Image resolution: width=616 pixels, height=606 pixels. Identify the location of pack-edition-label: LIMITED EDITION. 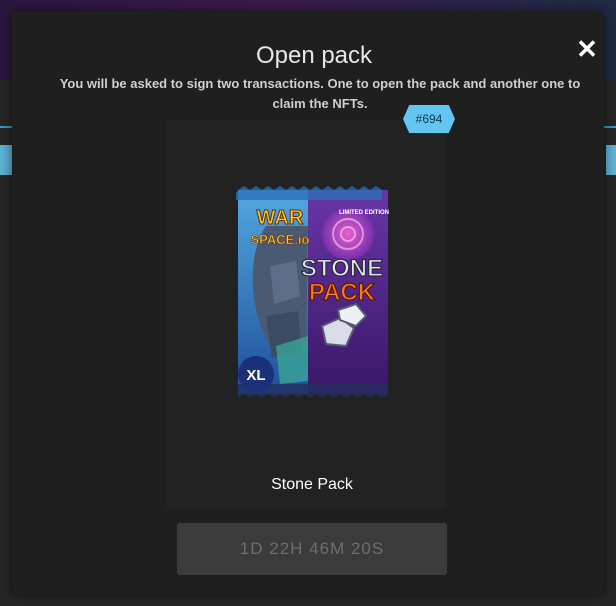
(364, 213).